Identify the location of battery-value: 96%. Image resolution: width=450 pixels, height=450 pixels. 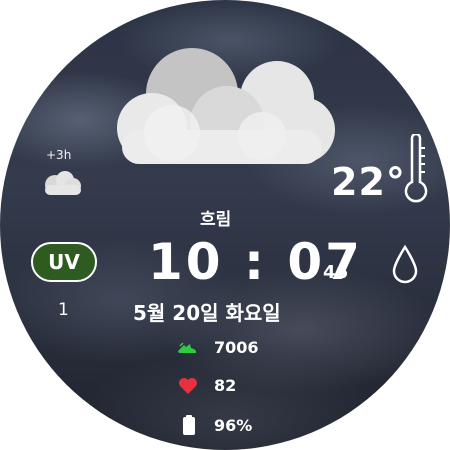
(233, 425).